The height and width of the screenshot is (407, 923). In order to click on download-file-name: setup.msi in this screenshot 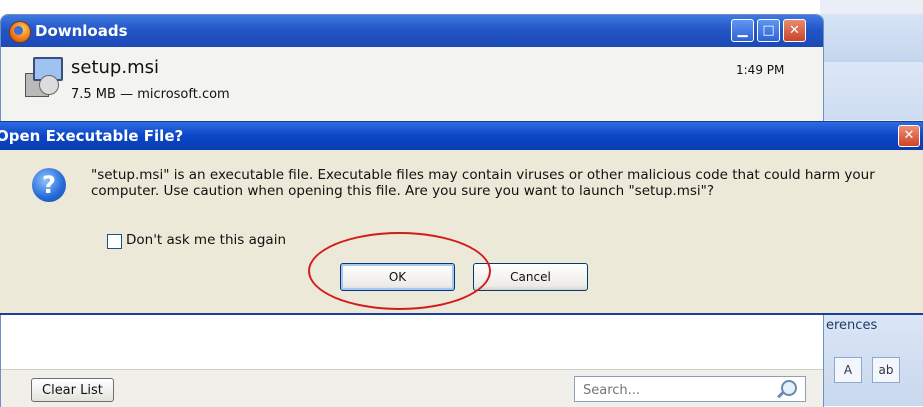, I will do `click(115, 67)`.